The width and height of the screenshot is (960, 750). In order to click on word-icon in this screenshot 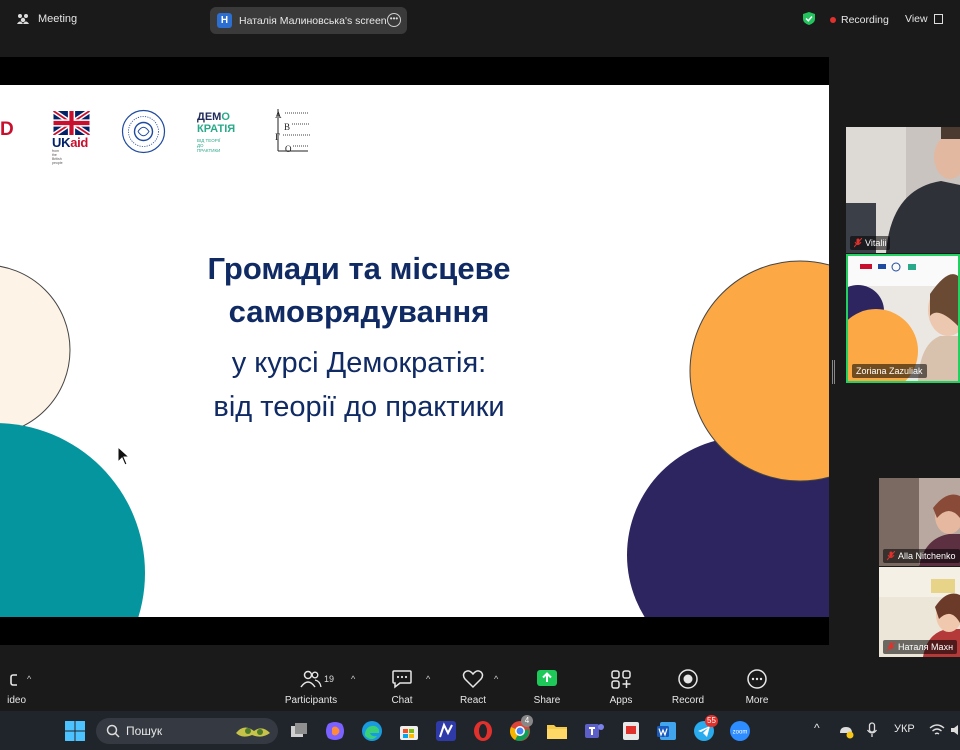, I will do `click(667, 731)`.